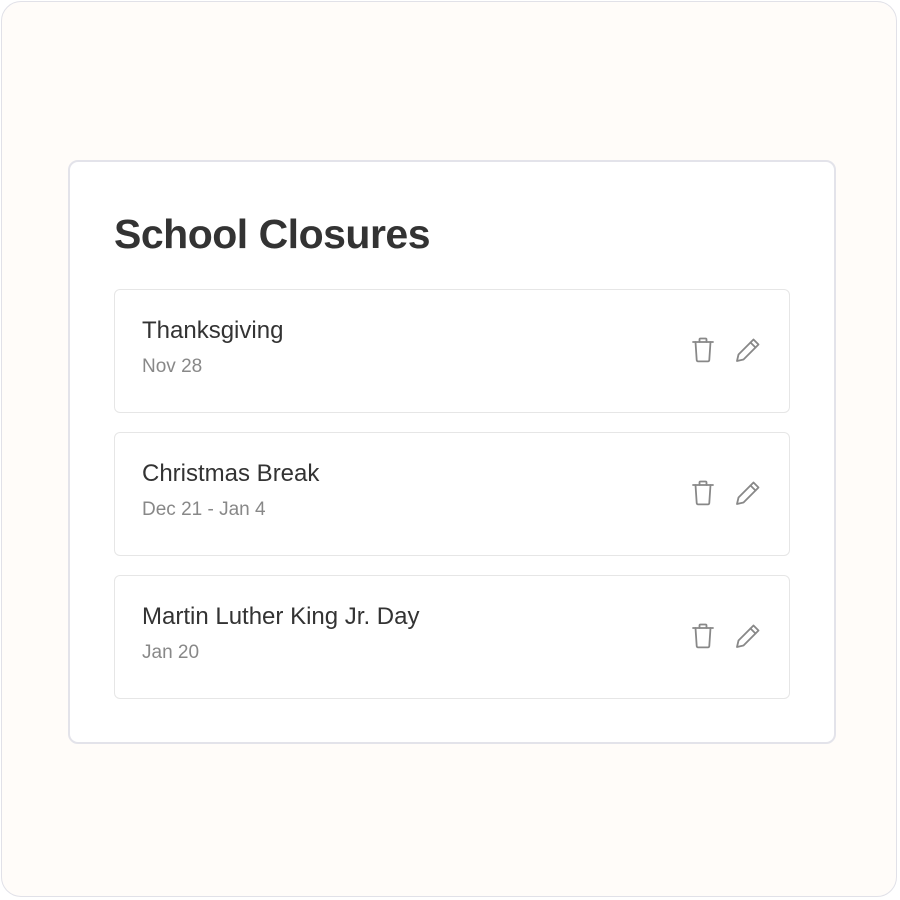 This screenshot has width=900, height=900. Describe the element at coordinates (272, 234) in the screenshot. I see `page-title: School Closures` at that location.